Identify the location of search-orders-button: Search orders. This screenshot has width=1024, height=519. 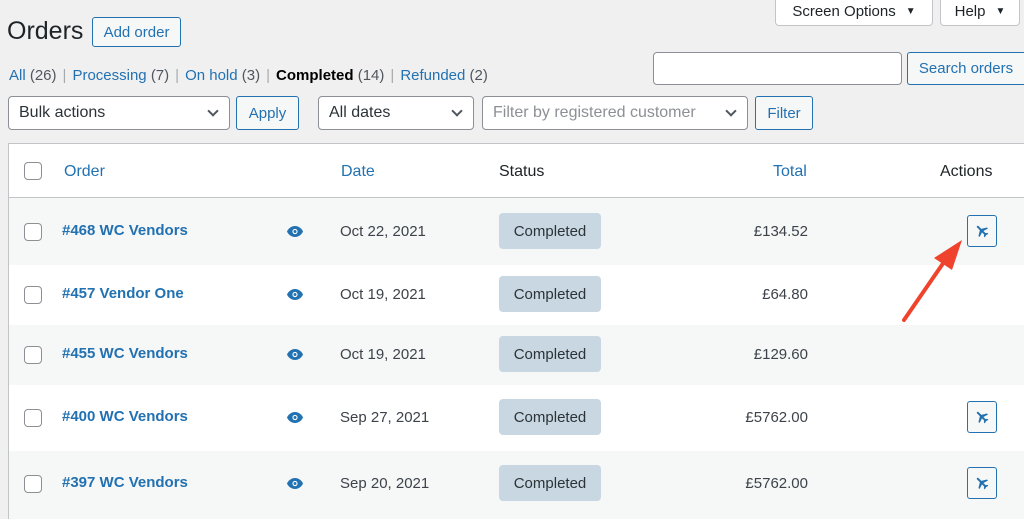
(965, 68).